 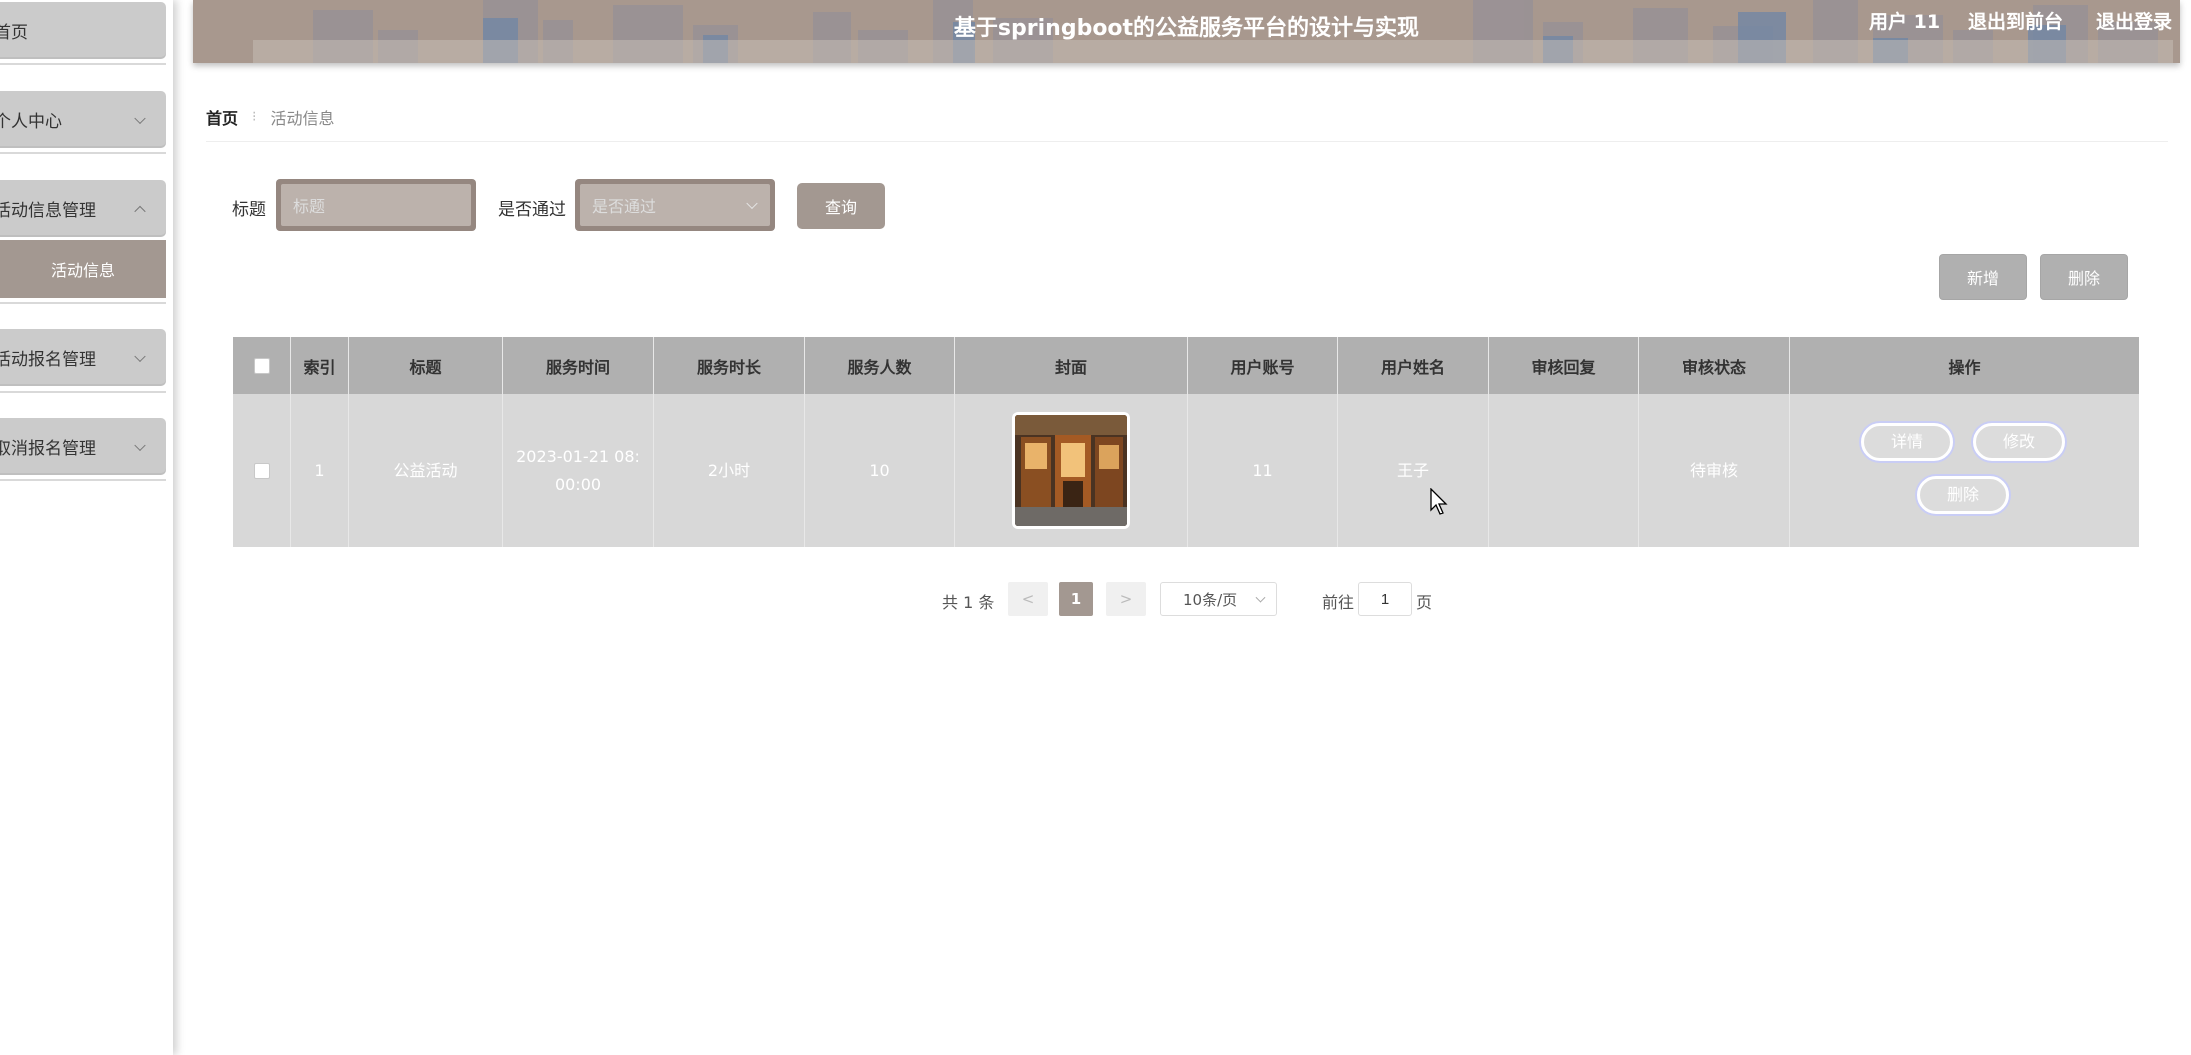 I want to click on page-unit-label: 页, so click(x=1424, y=602).